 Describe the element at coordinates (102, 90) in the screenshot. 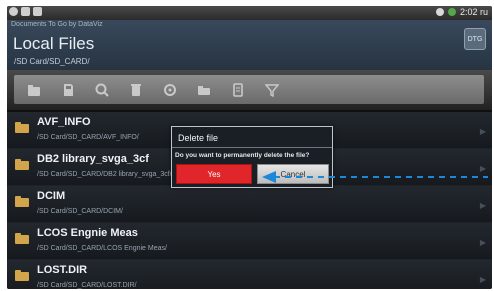

I see `search-icon` at that location.